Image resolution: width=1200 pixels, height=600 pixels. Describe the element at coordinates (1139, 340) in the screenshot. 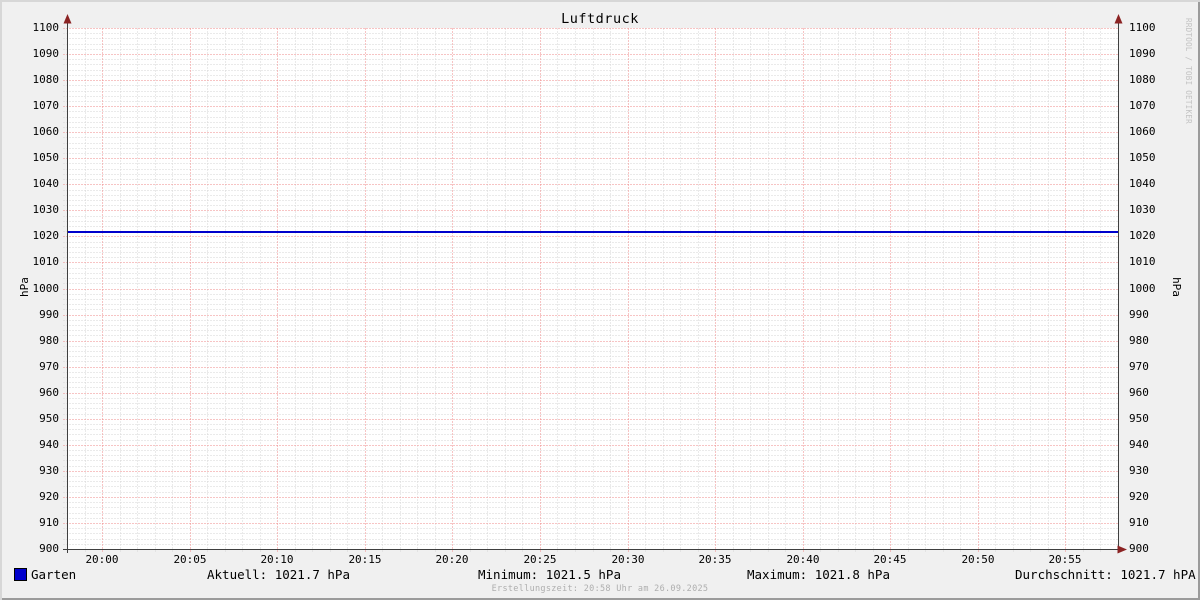

I see `y-tick-label-right: 980` at that location.